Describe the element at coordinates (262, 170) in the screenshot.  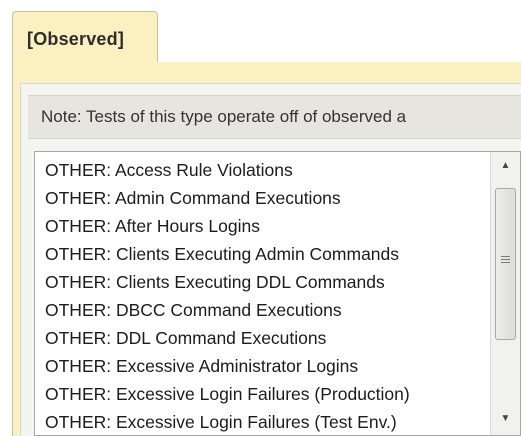
I see `list-item: OTHER: Access Rule Violations` at that location.